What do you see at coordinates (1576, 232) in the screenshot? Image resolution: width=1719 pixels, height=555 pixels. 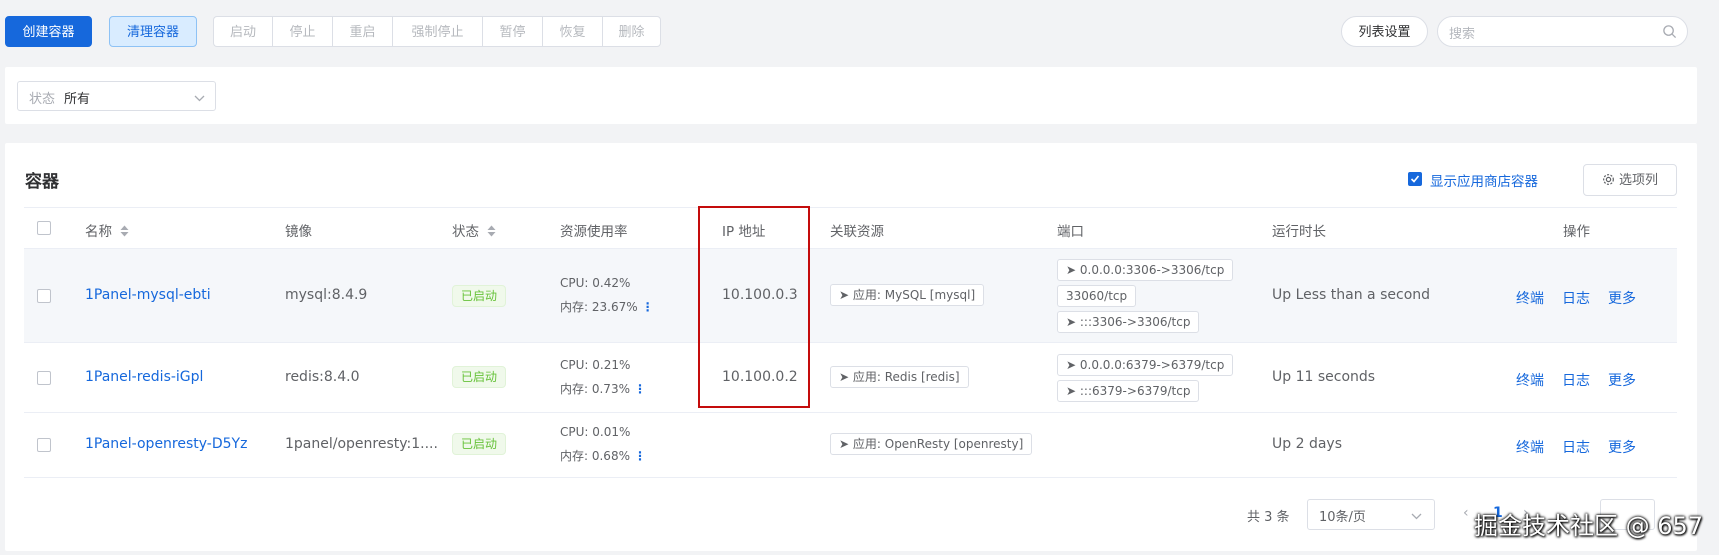 I see `th-actions: 操作` at bounding box center [1576, 232].